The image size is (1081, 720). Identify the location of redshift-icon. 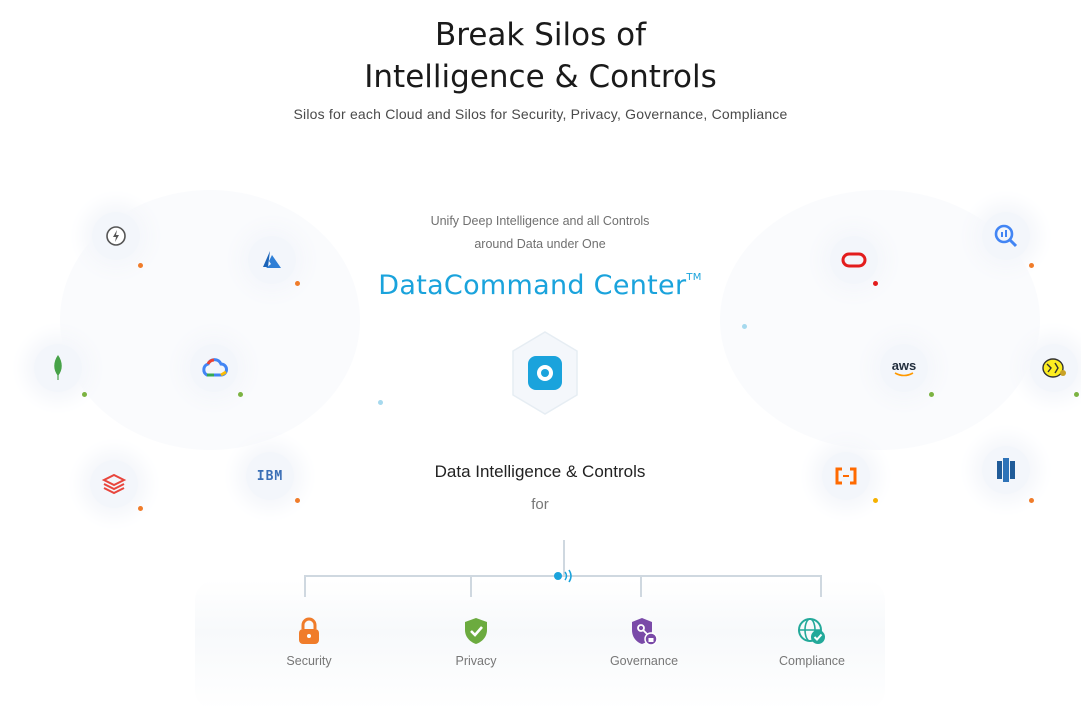
(1006, 470).